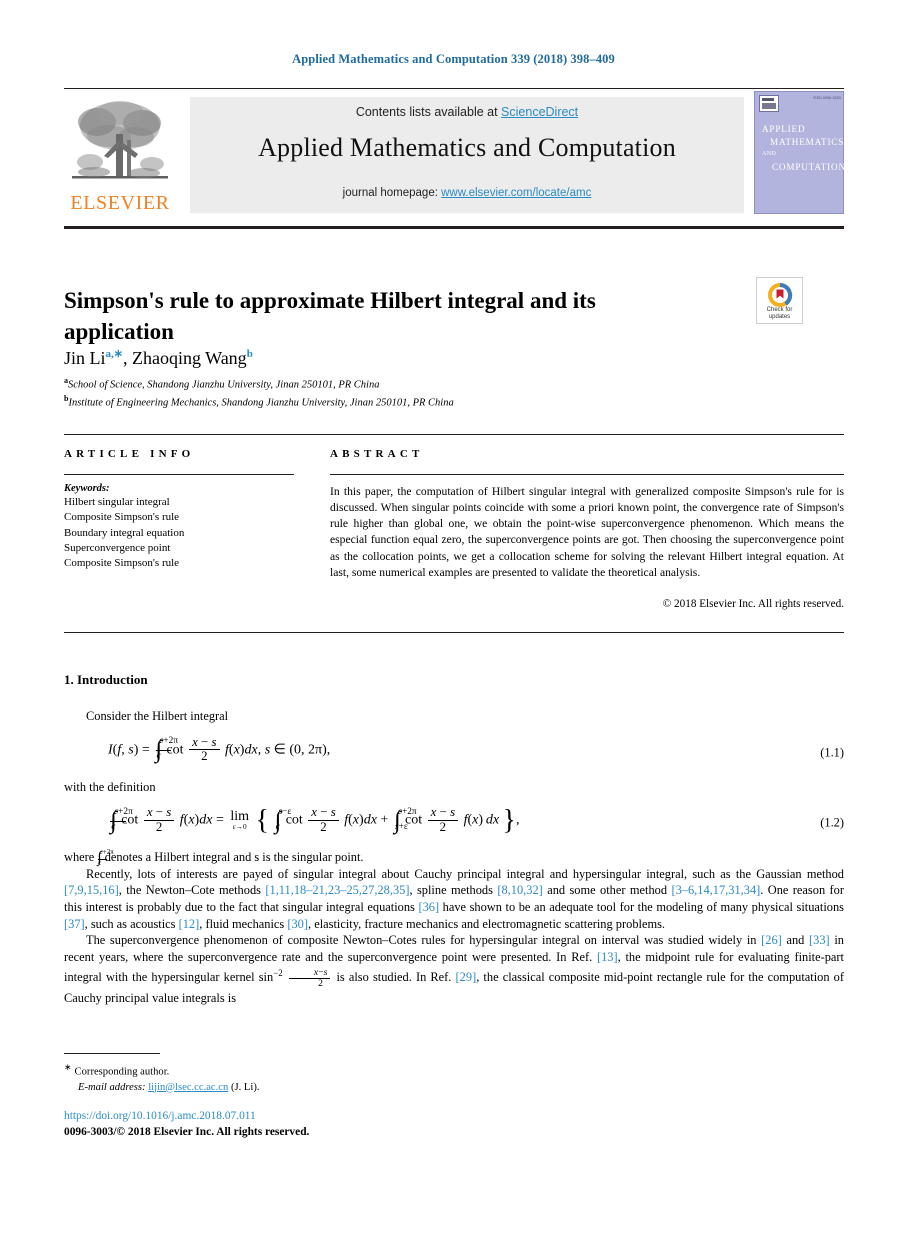 This screenshot has height=1238, width=907. I want to click on text-run: is also studied. In Ref., so click(394, 977).